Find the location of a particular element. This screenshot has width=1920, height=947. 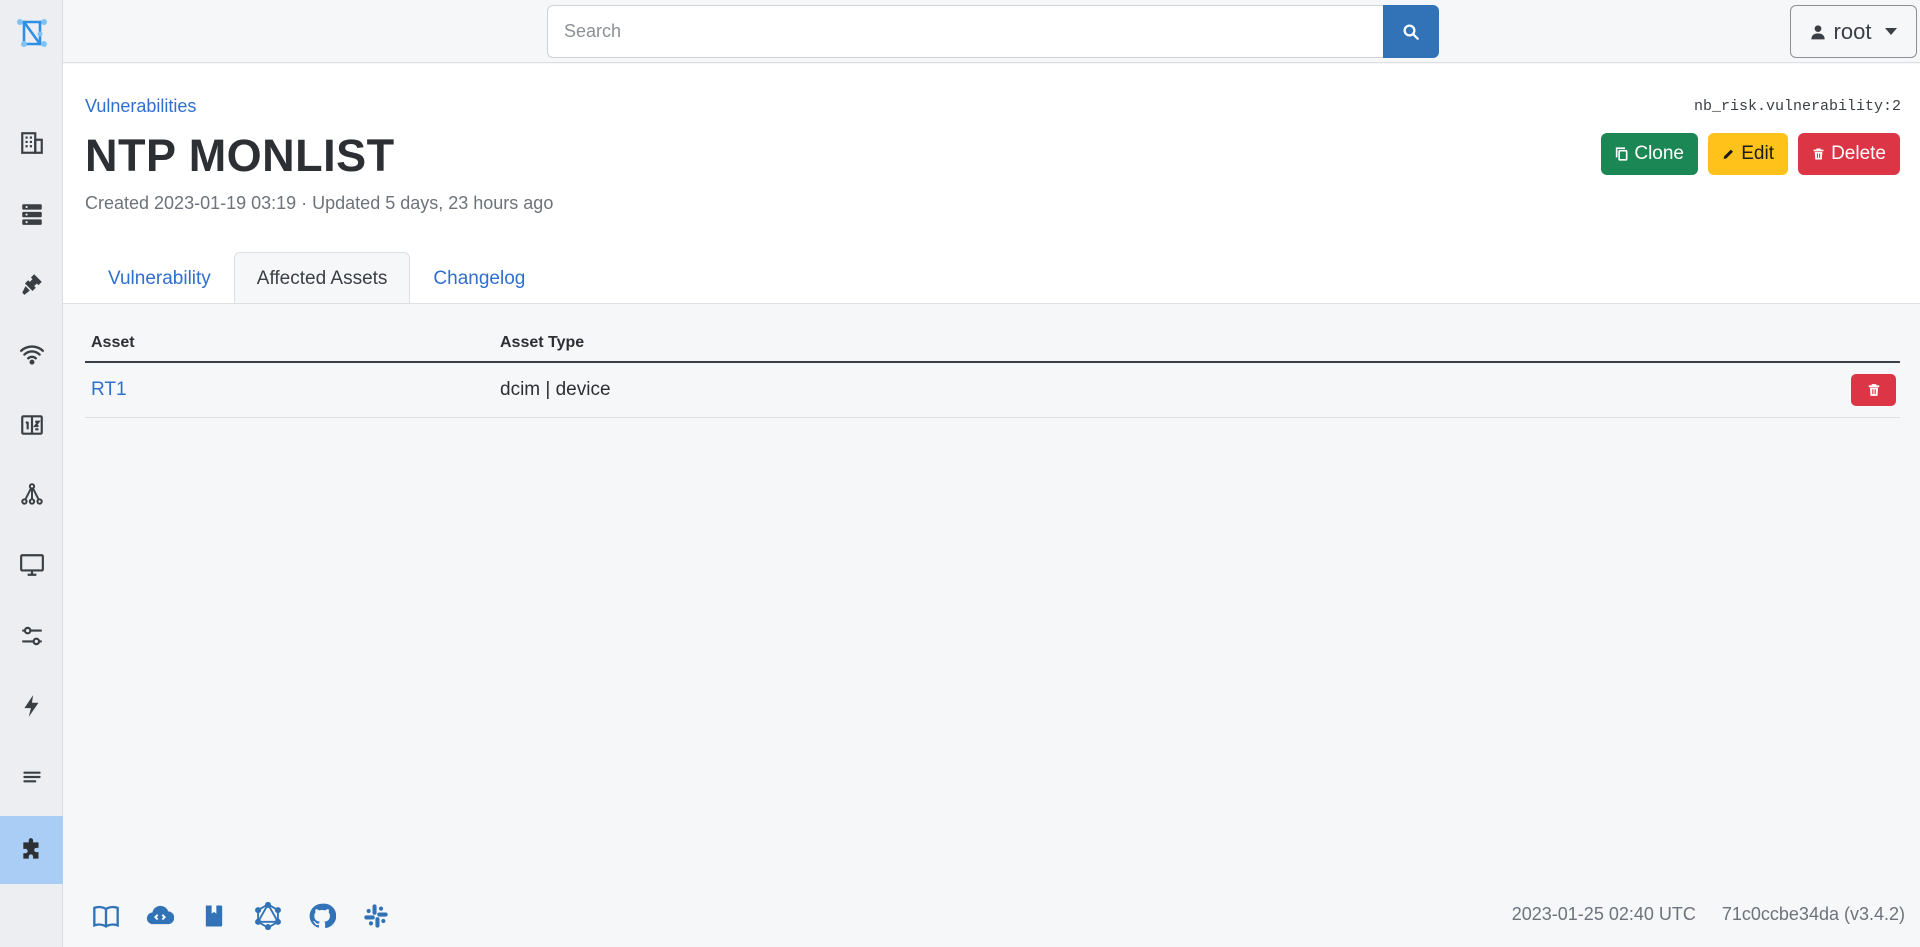

row-delete-button is located at coordinates (1873, 390).